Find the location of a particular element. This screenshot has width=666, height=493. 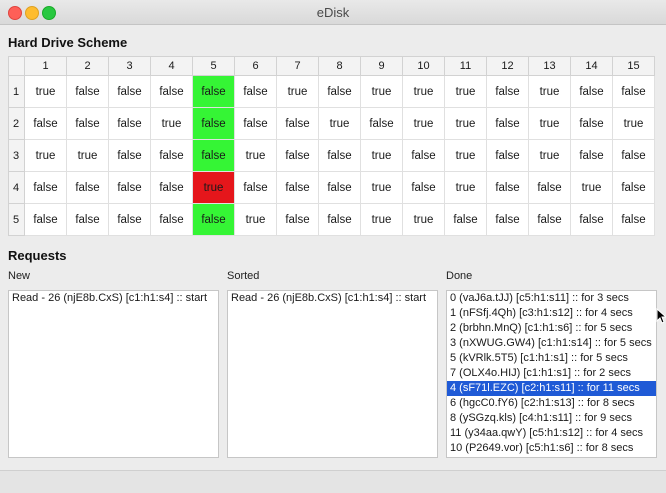

column-header: 5 is located at coordinates (213, 66).